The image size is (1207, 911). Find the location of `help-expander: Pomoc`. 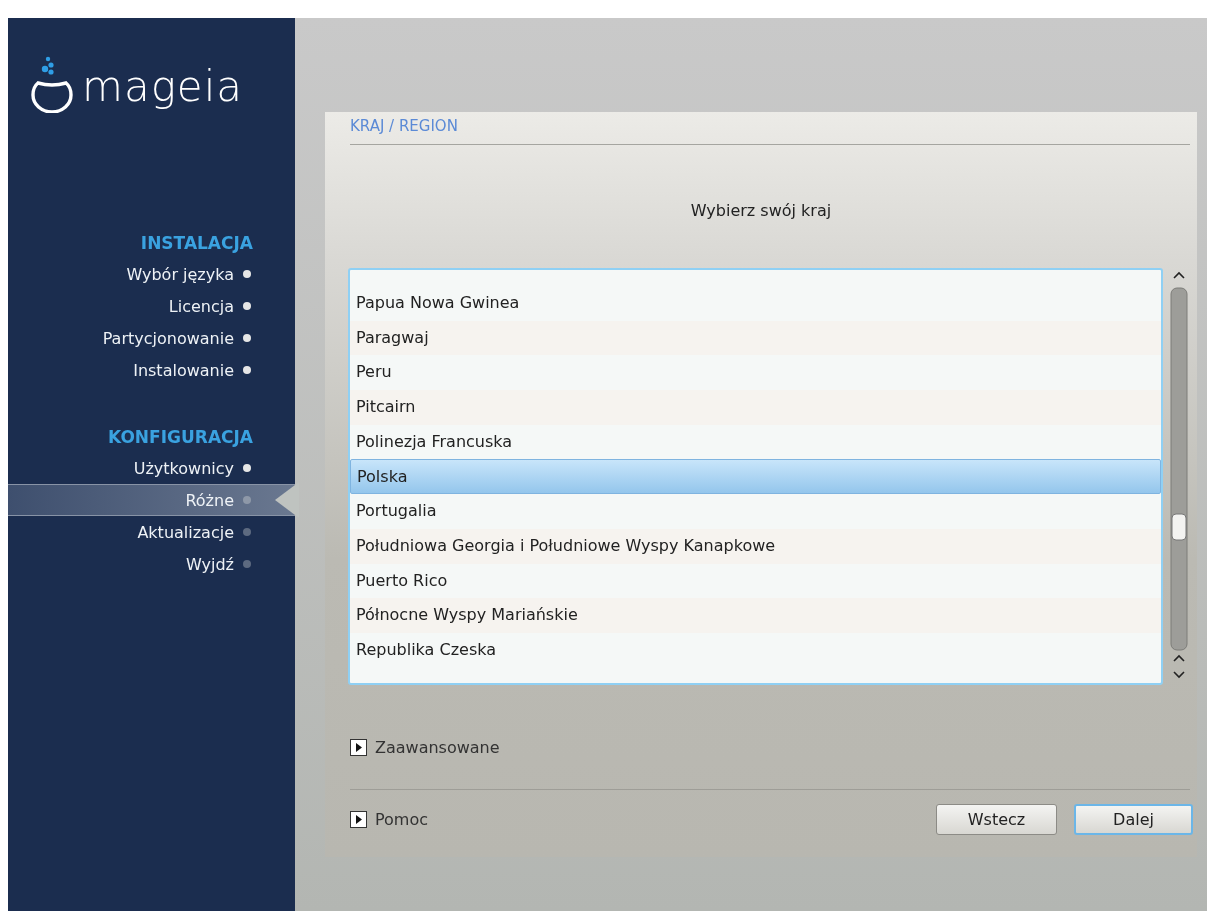

help-expander: Pomoc is located at coordinates (402, 819).